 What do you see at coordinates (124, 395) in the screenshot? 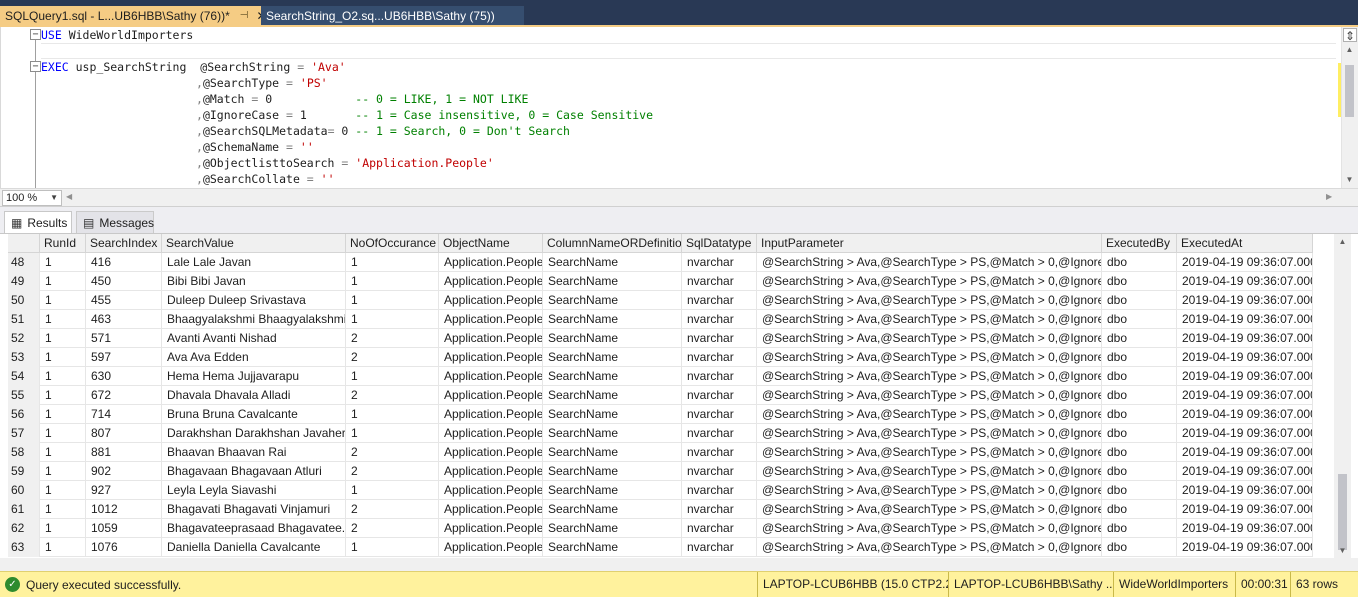
I see `cell-searchindex: 672` at bounding box center [124, 395].